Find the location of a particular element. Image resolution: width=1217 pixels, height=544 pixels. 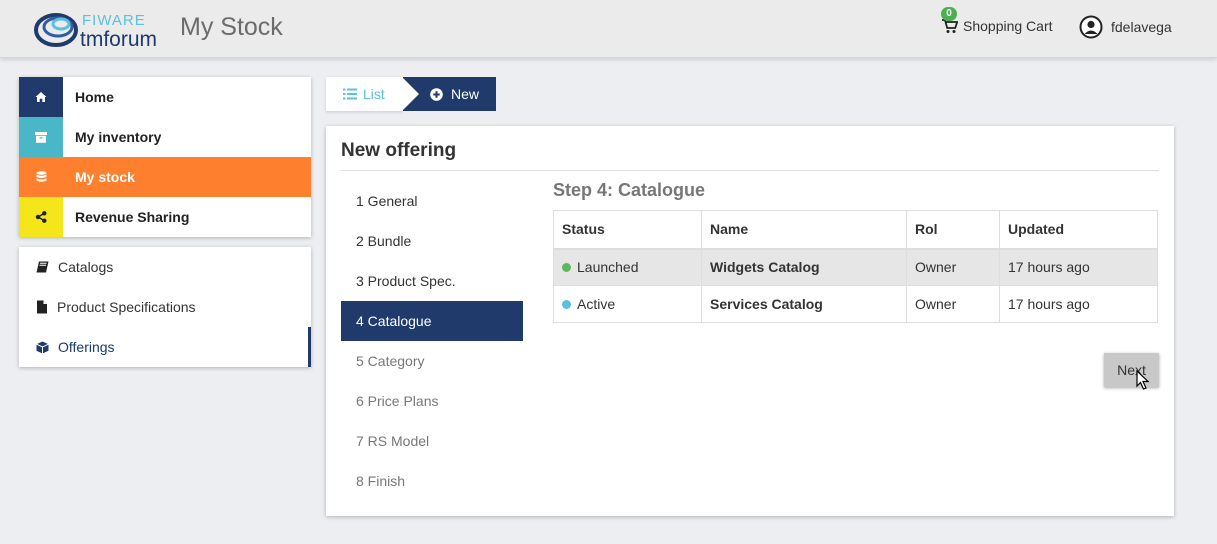

sub-nav-product-specifications-label: Product Specifications is located at coordinates (126, 307).